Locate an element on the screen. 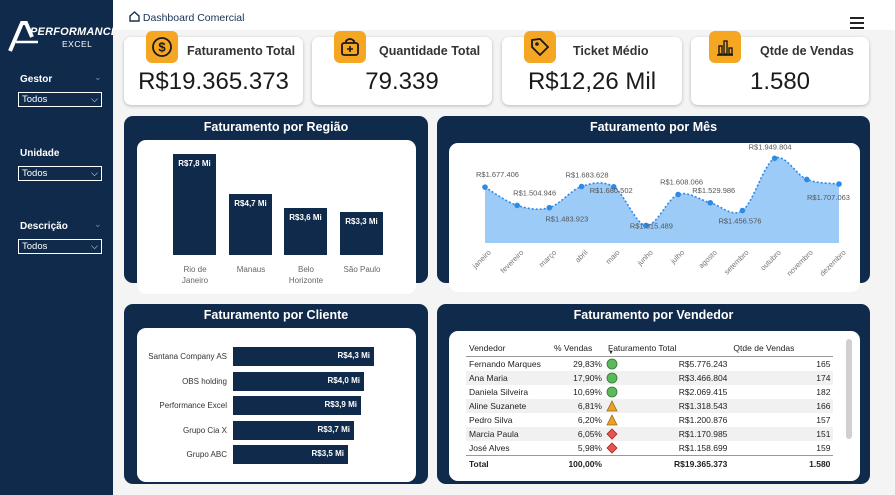 The image size is (895, 495). data-label: R$3,5 Mi is located at coordinates (327, 453).